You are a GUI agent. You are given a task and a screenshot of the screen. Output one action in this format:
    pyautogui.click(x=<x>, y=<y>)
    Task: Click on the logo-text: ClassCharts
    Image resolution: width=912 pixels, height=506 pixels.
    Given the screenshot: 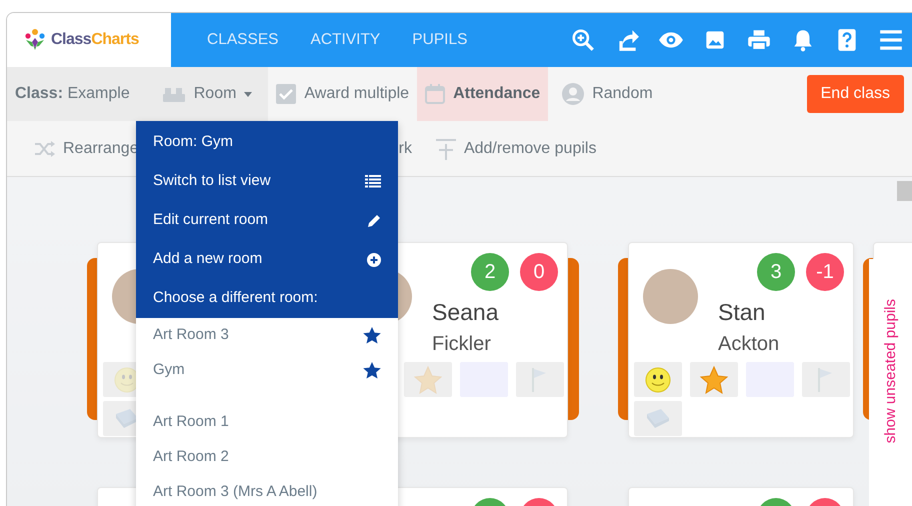 What is the action you would take?
    pyautogui.click(x=95, y=40)
    